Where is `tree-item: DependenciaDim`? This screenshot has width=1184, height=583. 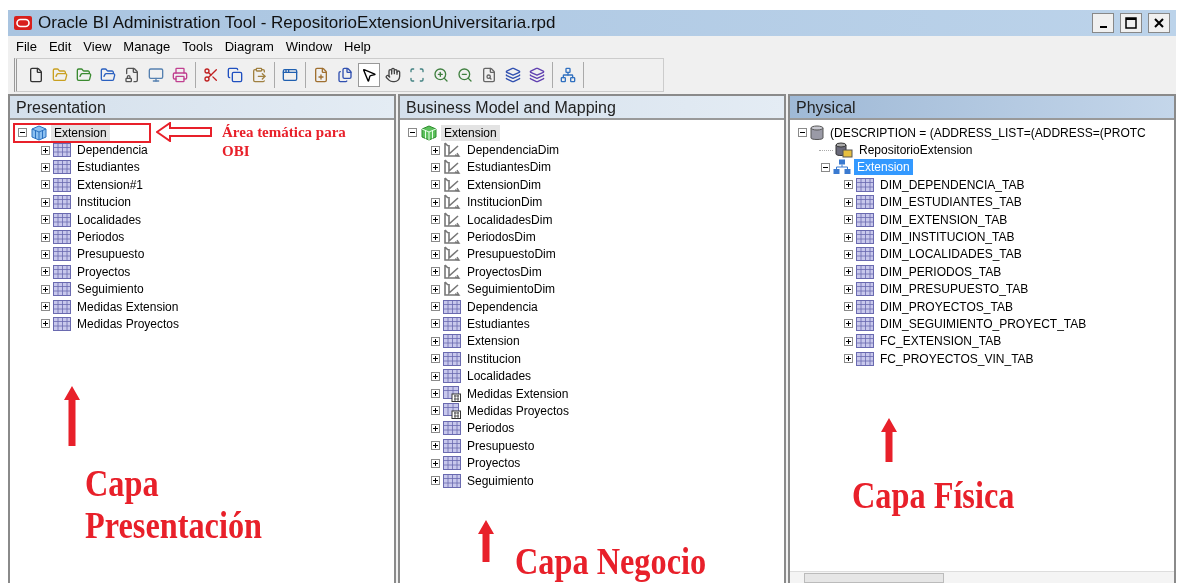 tree-item: DependenciaDim is located at coordinates (513, 150).